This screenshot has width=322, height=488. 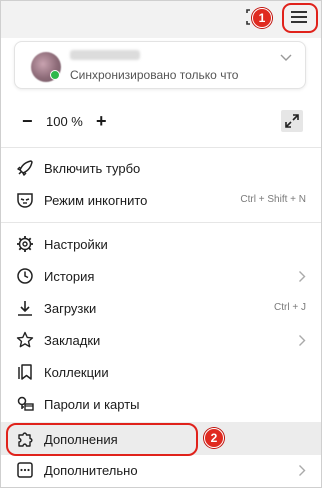 I want to click on more-dots-icon, so click(x=25, y=470).